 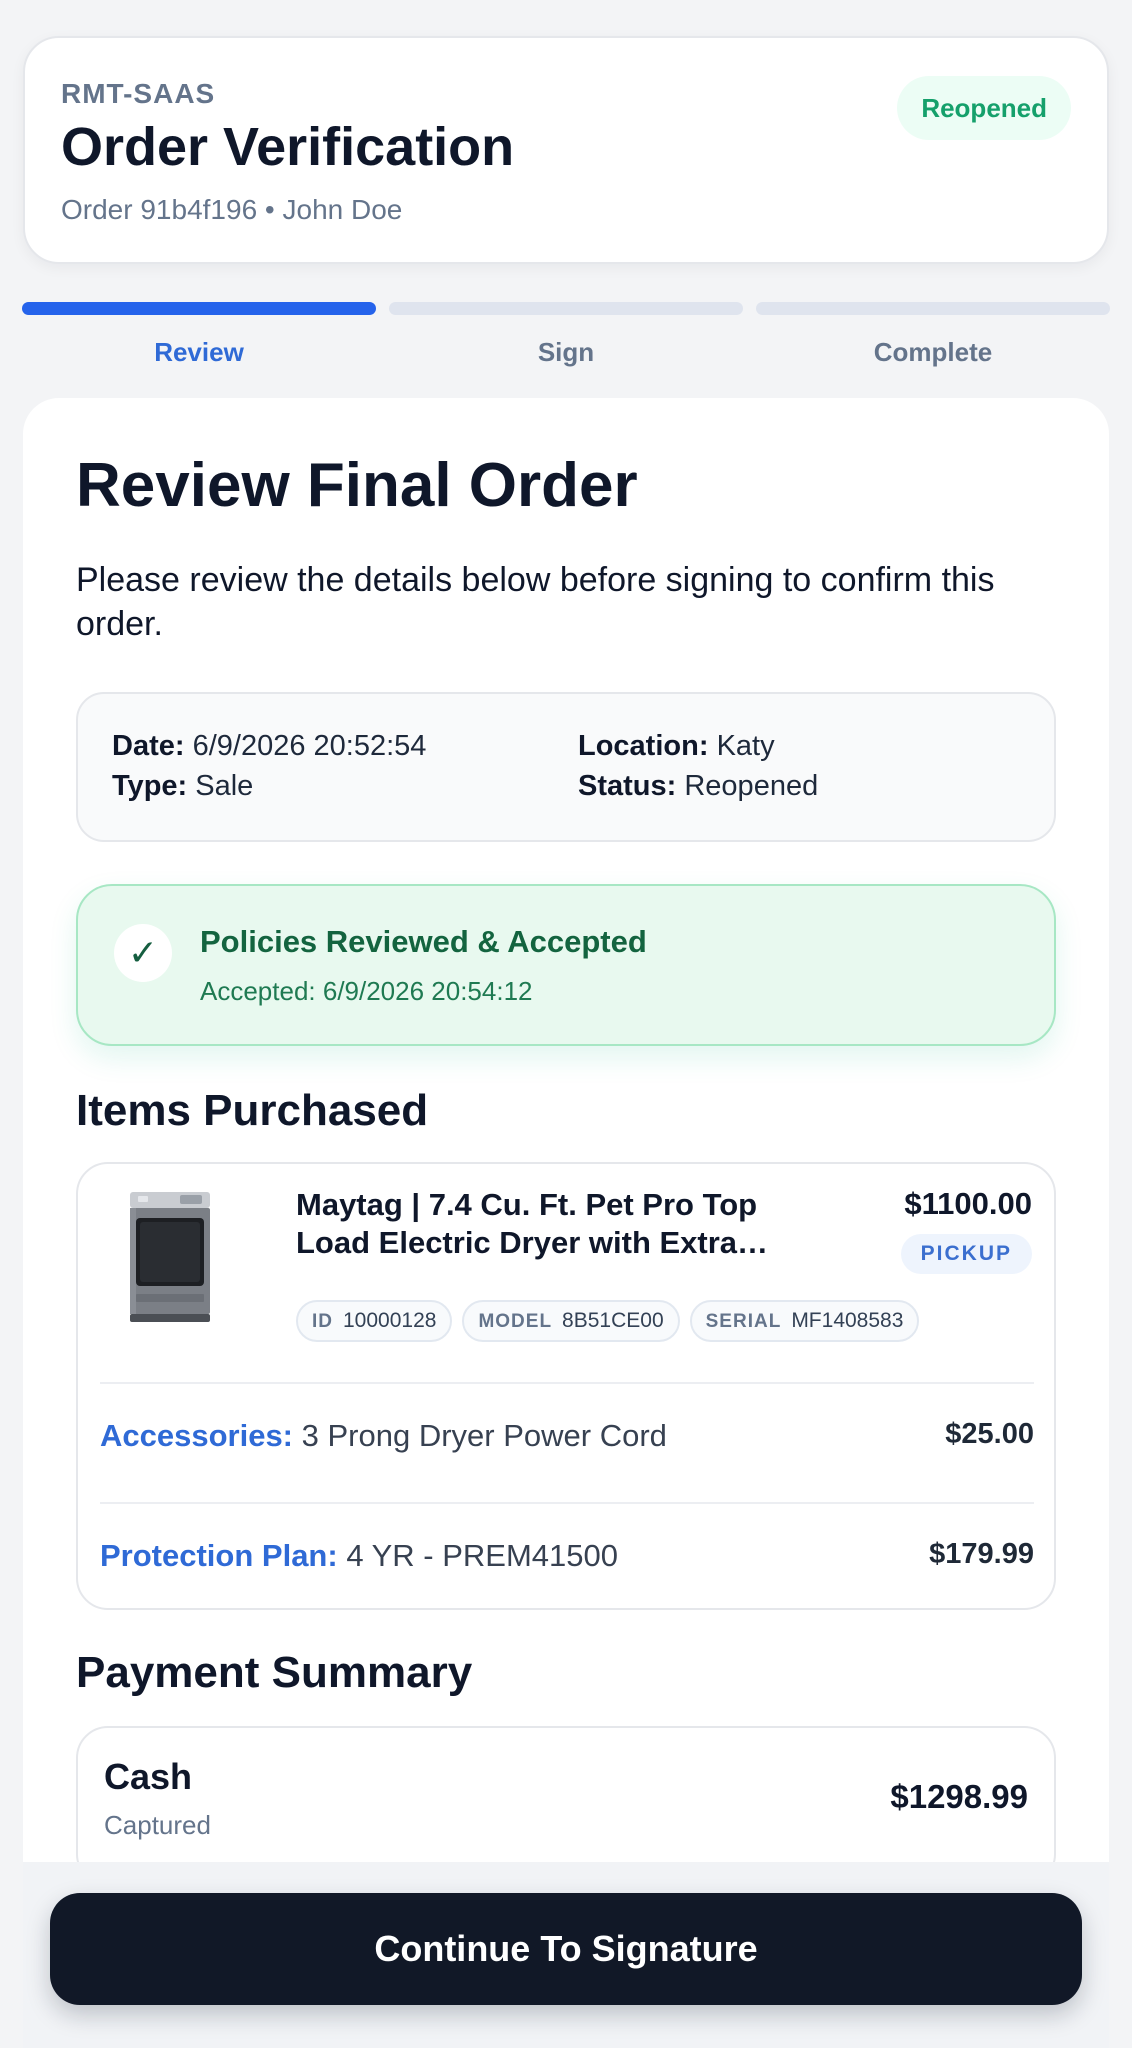 What do you see at coordinates (288, 147) in the screenshot?
I see `page-title: Order Verification` at bounding box center [288, 147].